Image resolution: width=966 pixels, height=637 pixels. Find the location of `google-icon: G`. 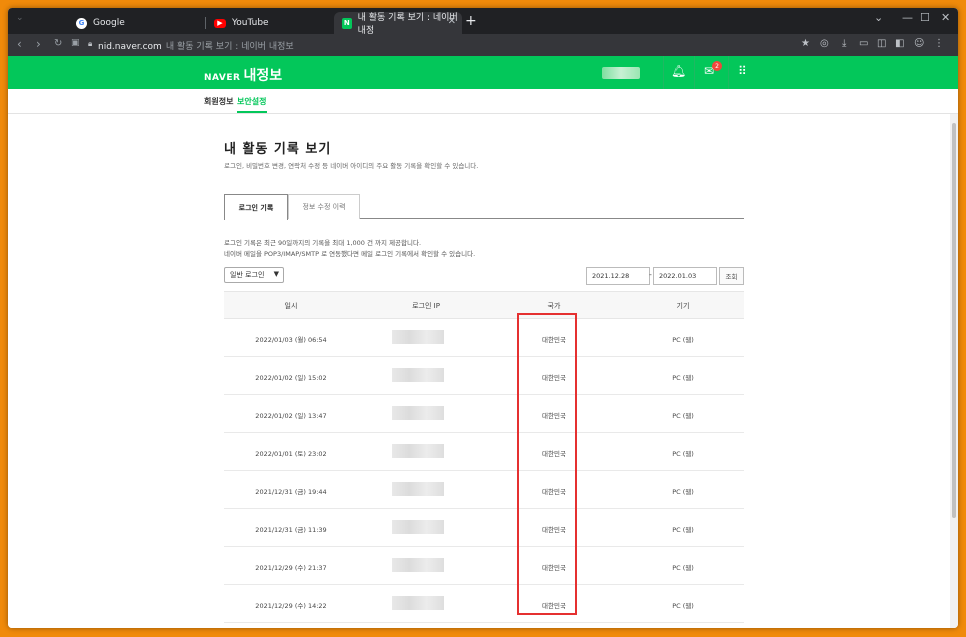

google-icon: G is located at coordinates (81, 23).